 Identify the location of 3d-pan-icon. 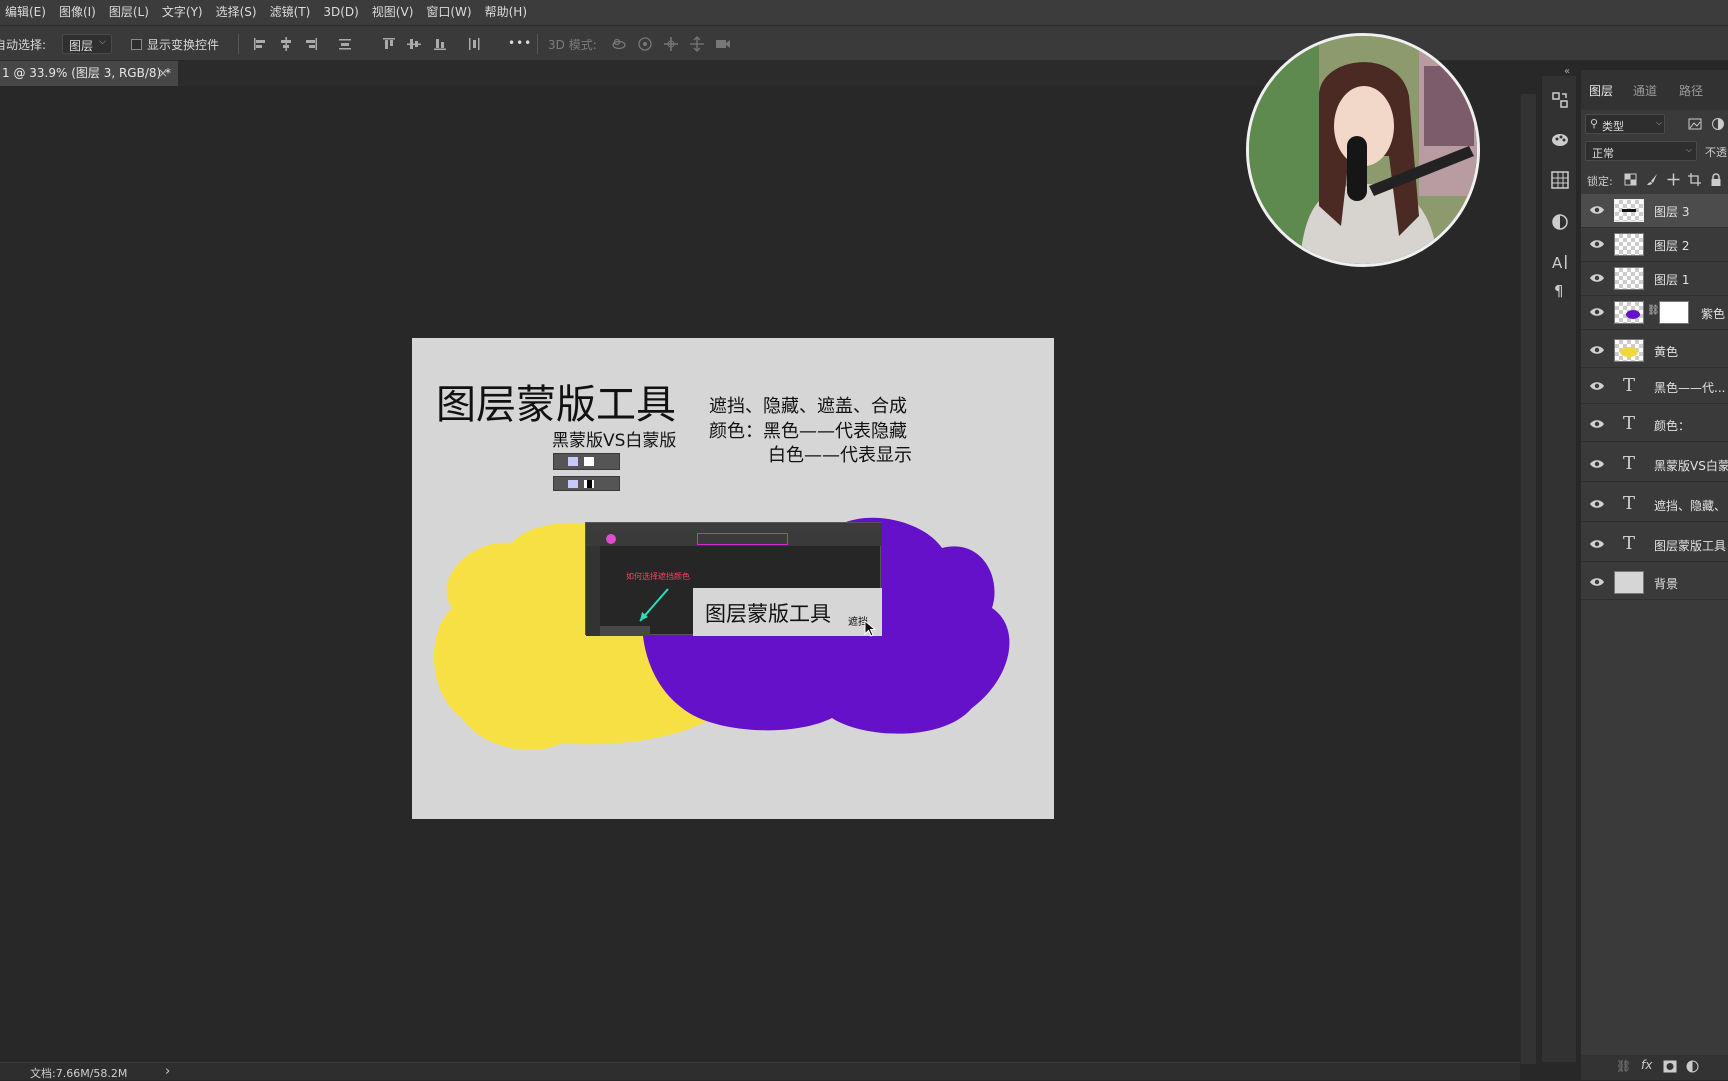
(671, 44).